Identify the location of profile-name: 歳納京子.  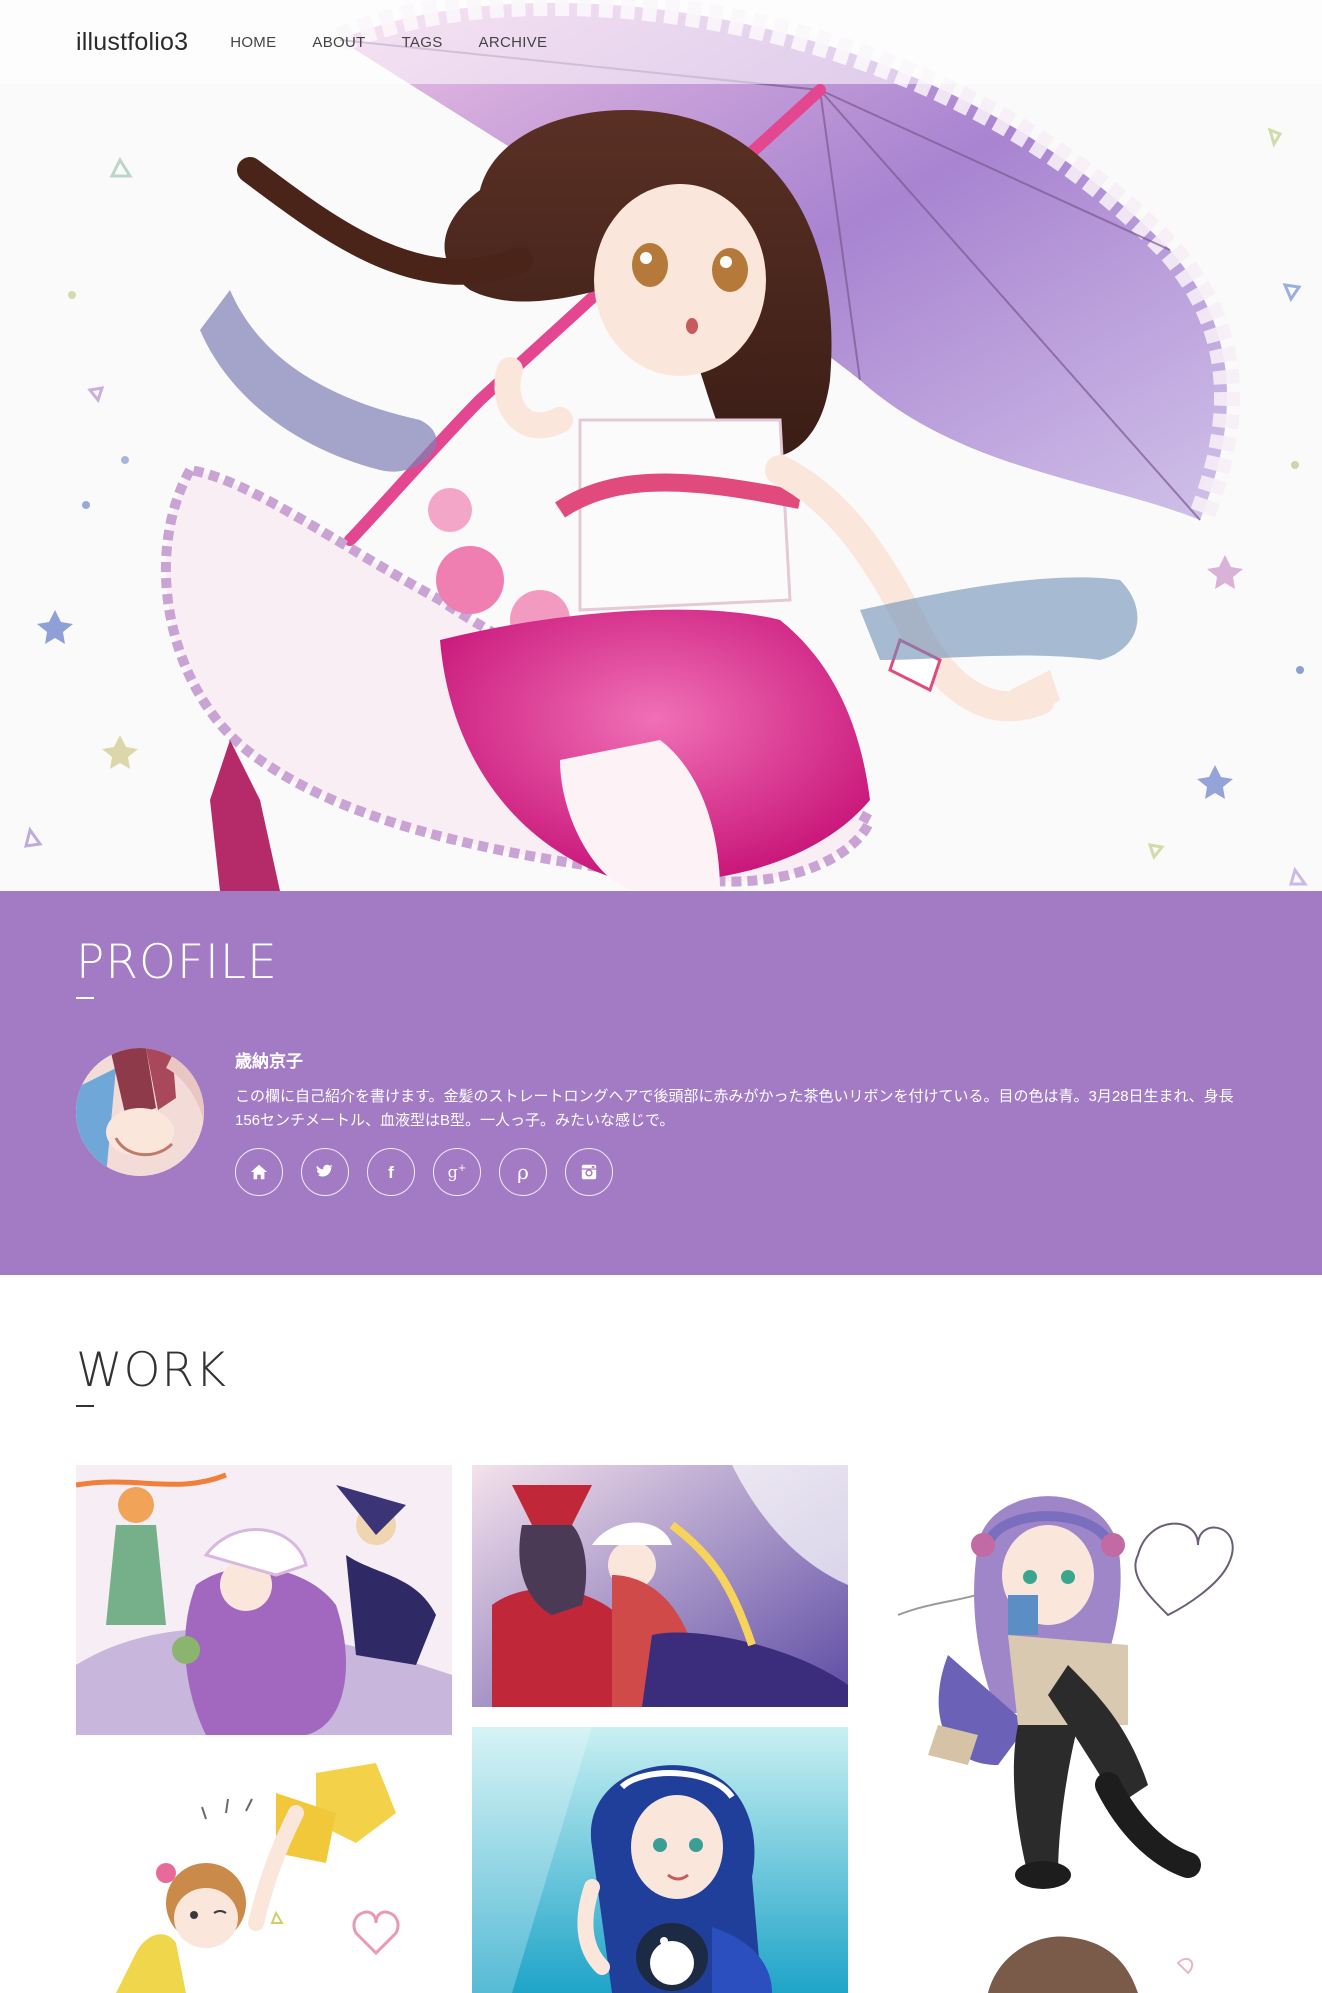
(269, 1061).